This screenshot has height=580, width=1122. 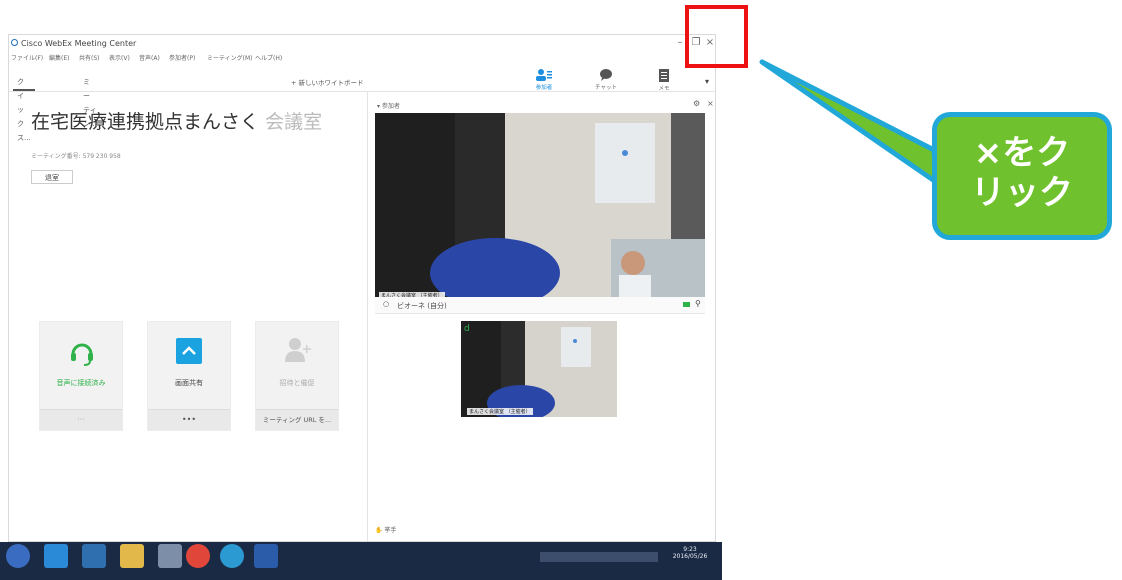 I want to click on callout-text-line2: リック, so click(x=1022, y=193).